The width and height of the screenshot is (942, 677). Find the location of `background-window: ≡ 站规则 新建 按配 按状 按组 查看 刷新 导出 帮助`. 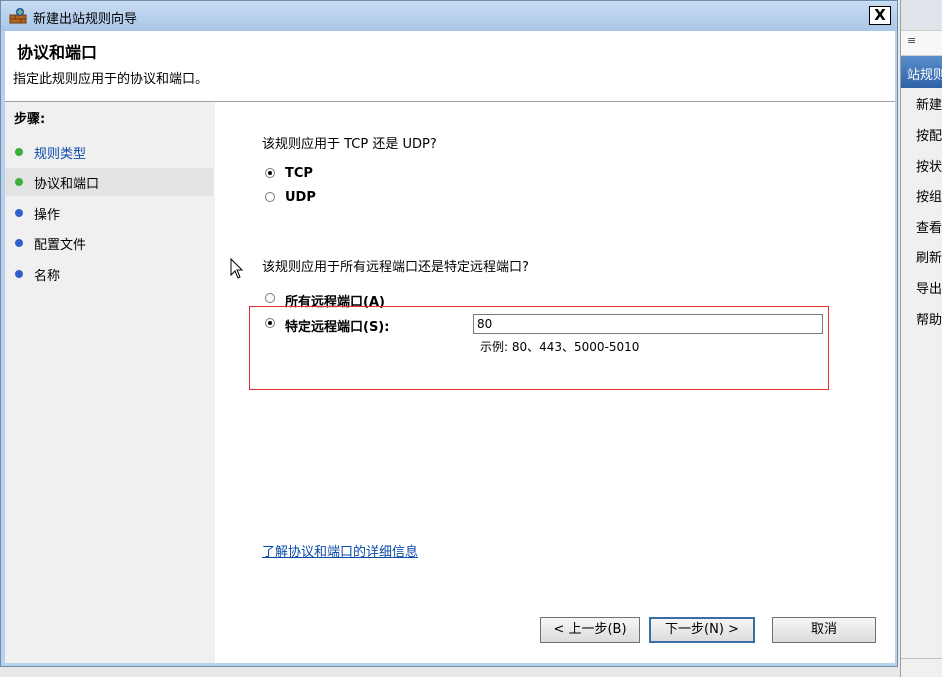

background-window: ≡ 站规则 新建 按配 按状 按组 查看 刷新 导出 帮助 is located at coordinates (921, 338).